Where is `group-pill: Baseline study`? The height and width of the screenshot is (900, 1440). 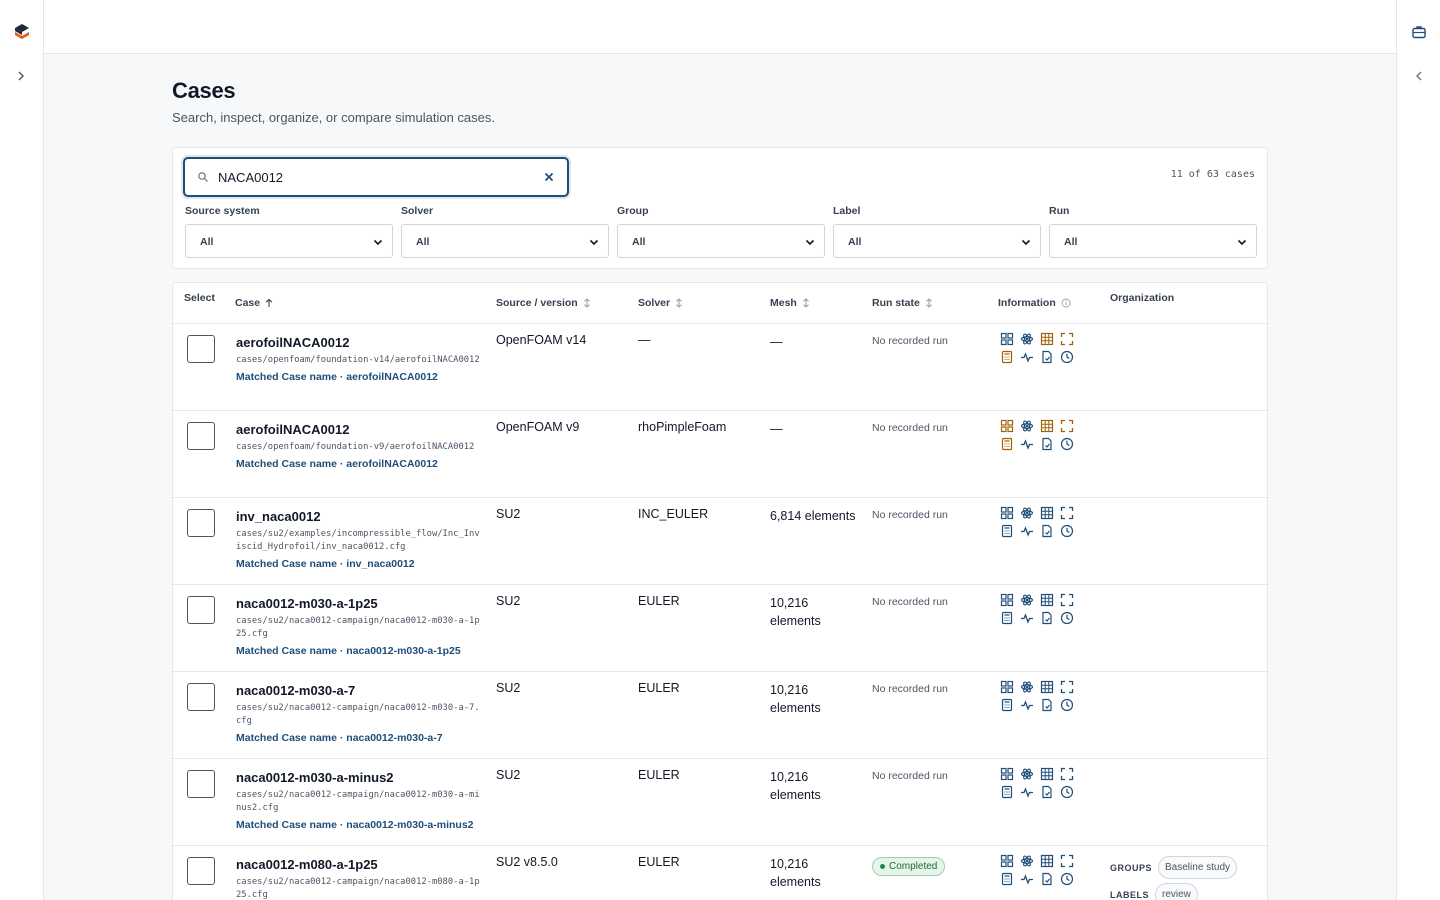 group-pill: Baseline study is located at coordinates (1198, 867).